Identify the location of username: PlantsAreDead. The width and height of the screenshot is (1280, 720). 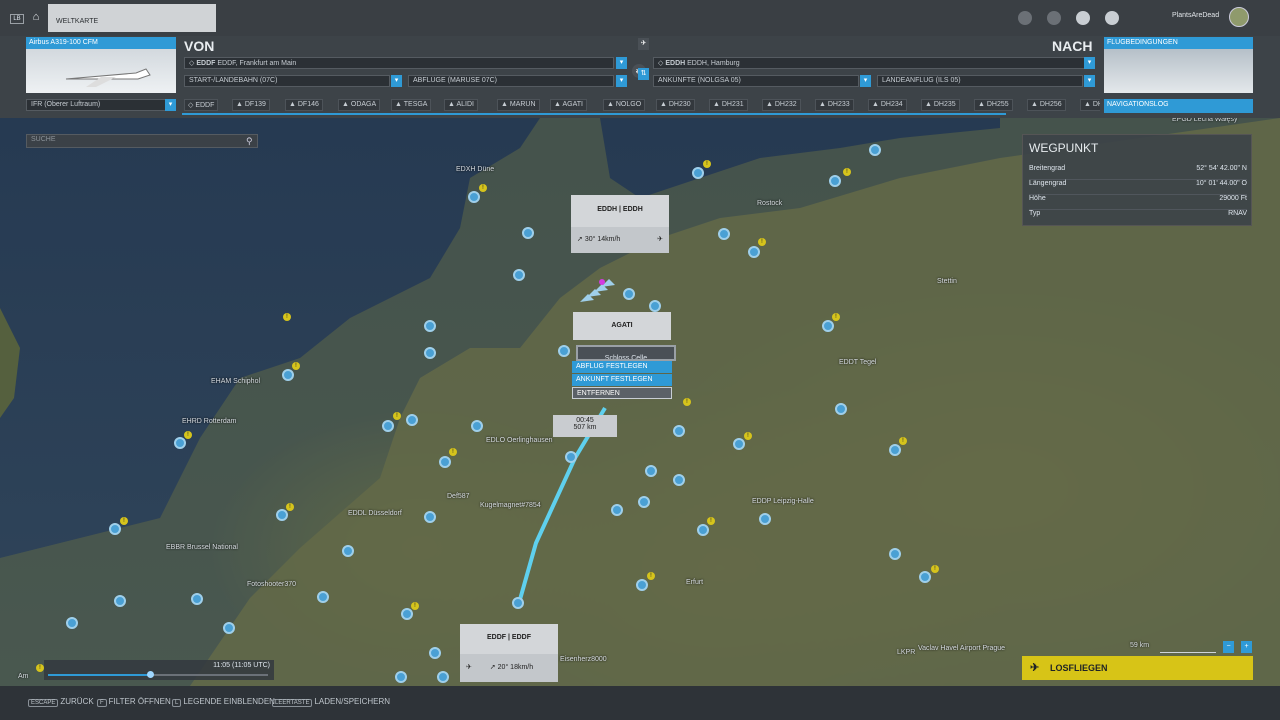
(1195, 15).